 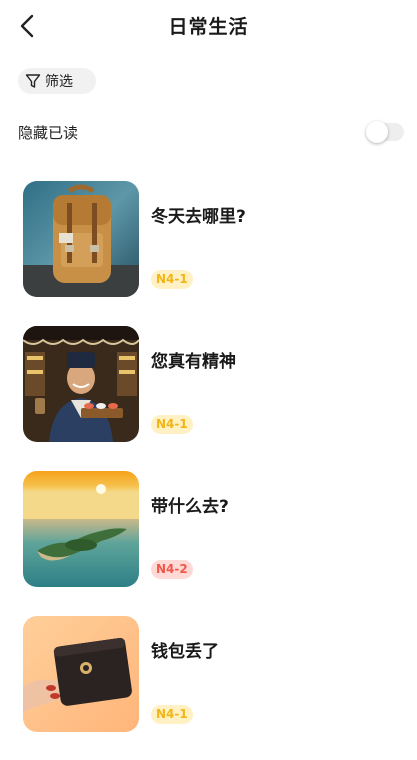 I want to click on lesson-thumbnail-backpack, so click(x=81, y=239).